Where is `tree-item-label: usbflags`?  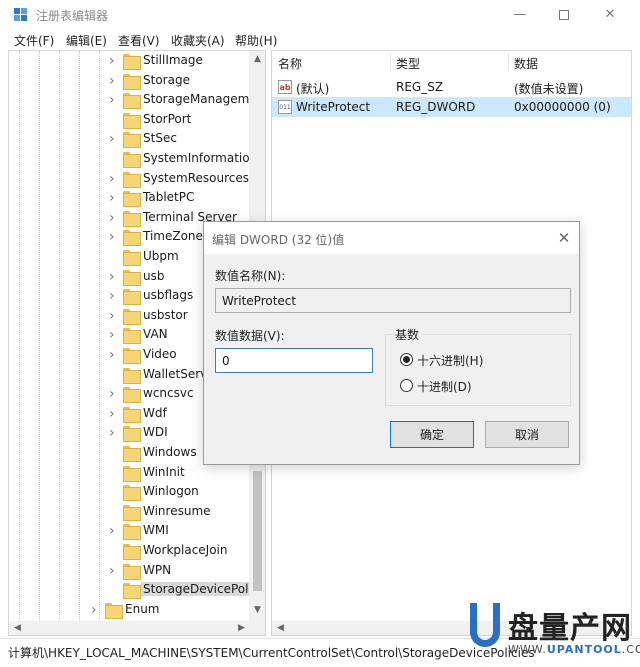 tree-item-label: usbflags is located at coordinates (168, 295).